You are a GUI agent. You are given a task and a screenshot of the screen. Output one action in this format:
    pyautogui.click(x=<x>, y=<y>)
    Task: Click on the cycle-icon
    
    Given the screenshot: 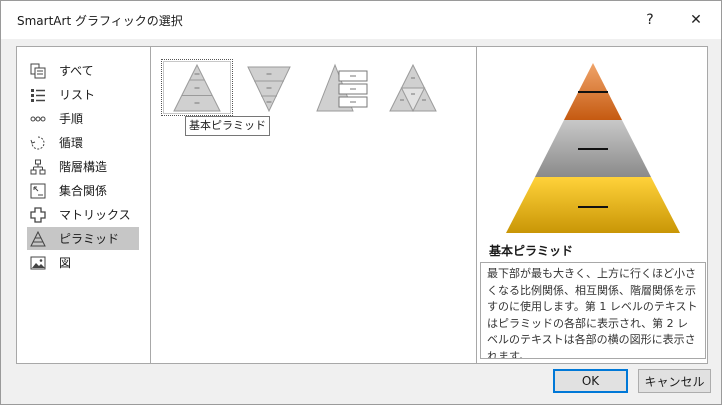 What is the action you would take?
    pyautogui.click(x=38, y=143)
    